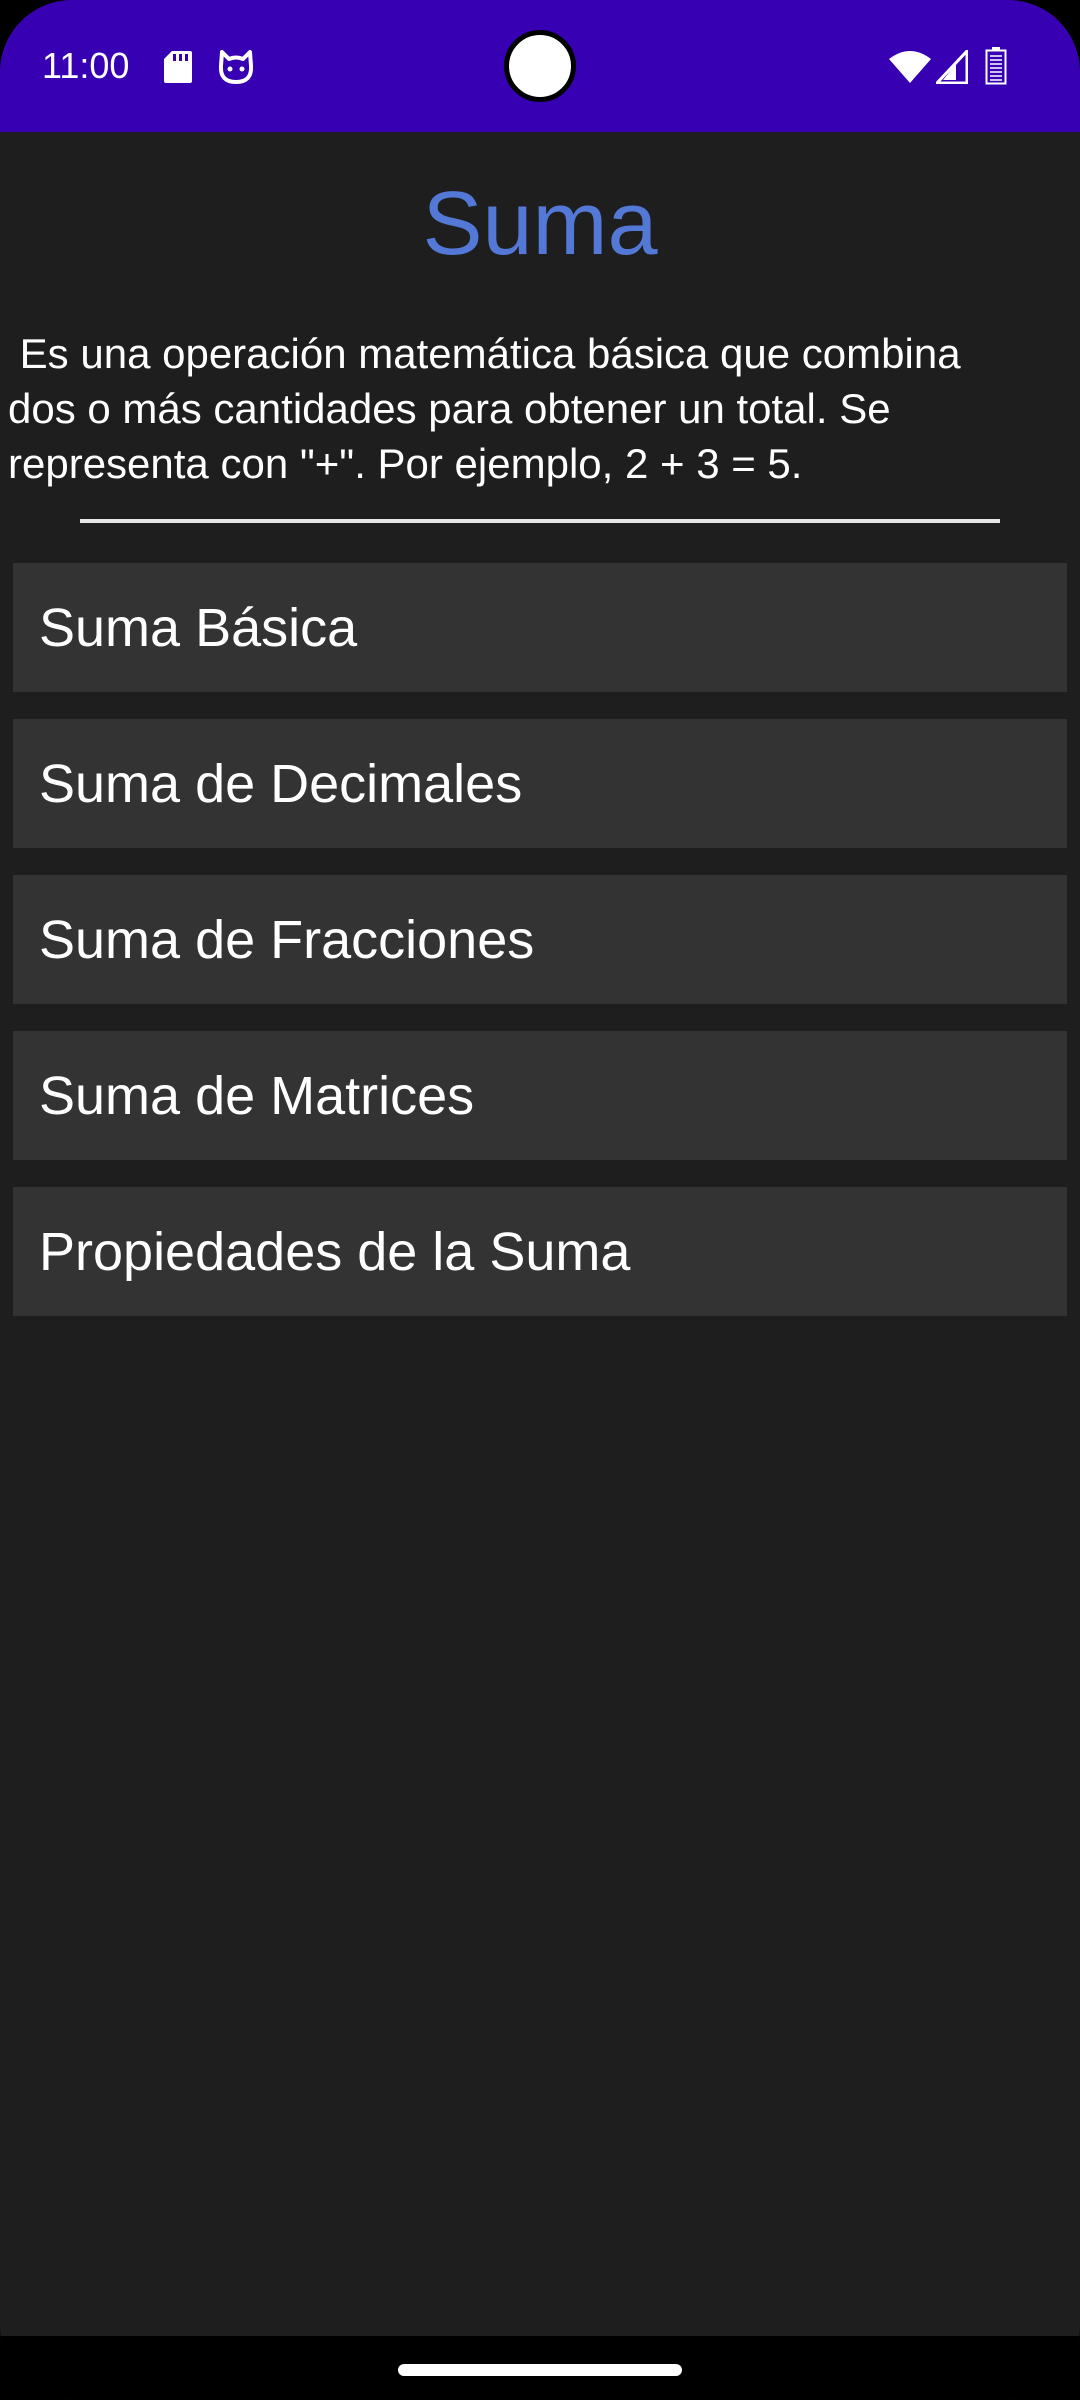 The width and height of the screenshot is (1080, 2400). I want to click on menu-item-label: Suma de Fracciones, so click(287, 939).